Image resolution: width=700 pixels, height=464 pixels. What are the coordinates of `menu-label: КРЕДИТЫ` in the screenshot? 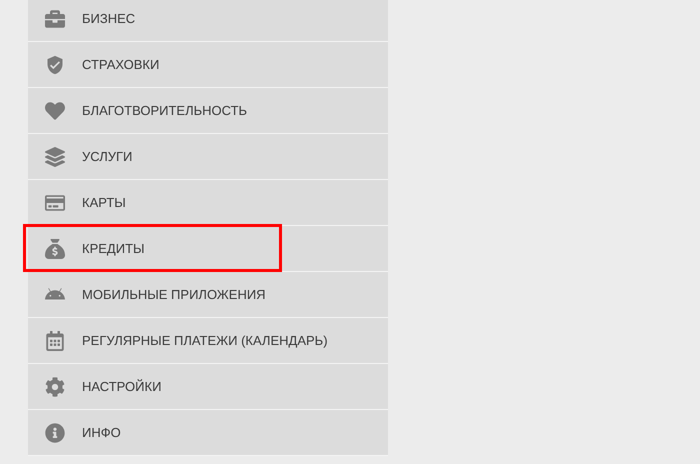 It's located at (113, 249).